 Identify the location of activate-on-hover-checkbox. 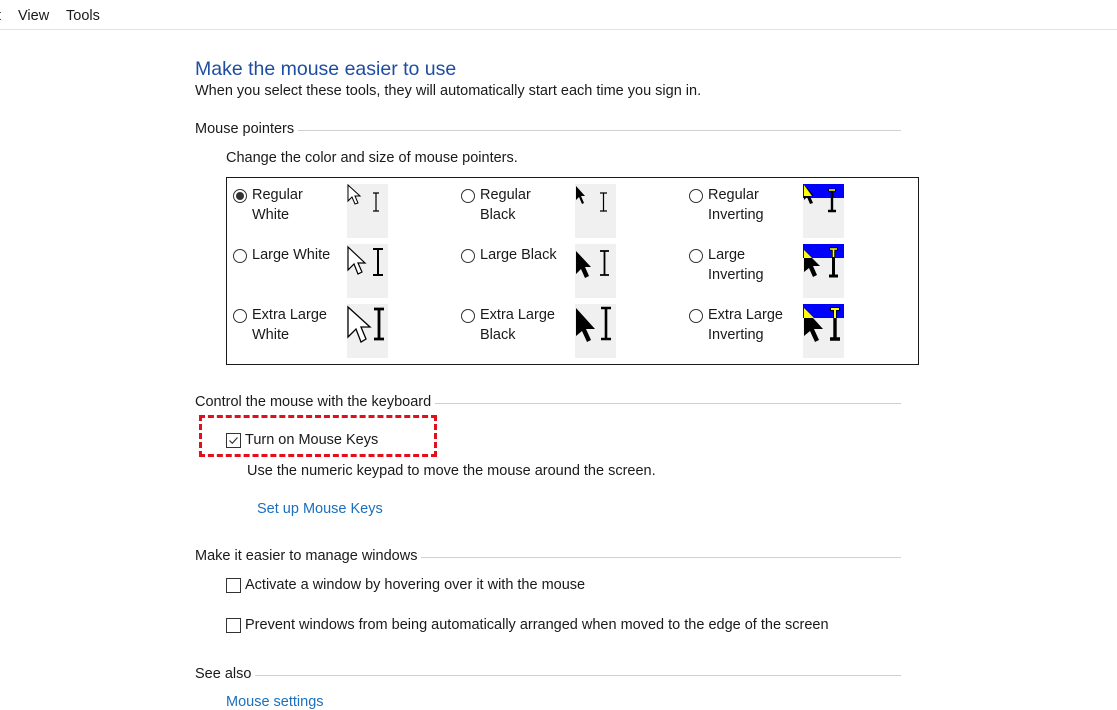
(233, 585).